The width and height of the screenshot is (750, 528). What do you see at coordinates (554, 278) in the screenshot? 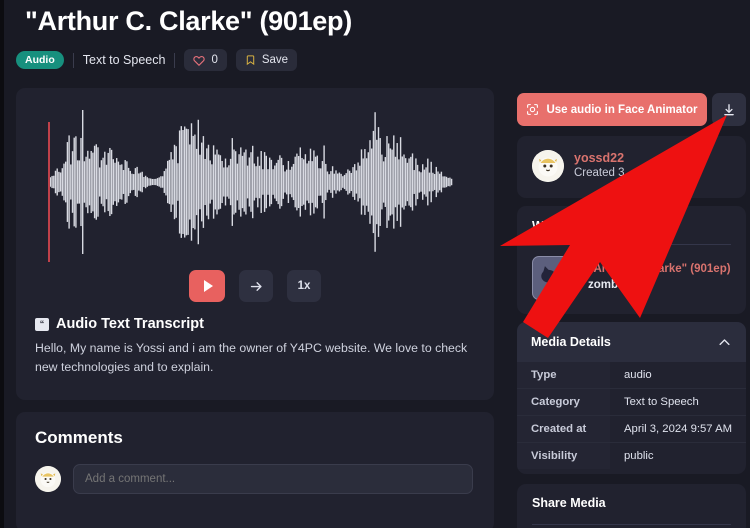
I see `weight-thumbnail` at bounding box center [554, 278].